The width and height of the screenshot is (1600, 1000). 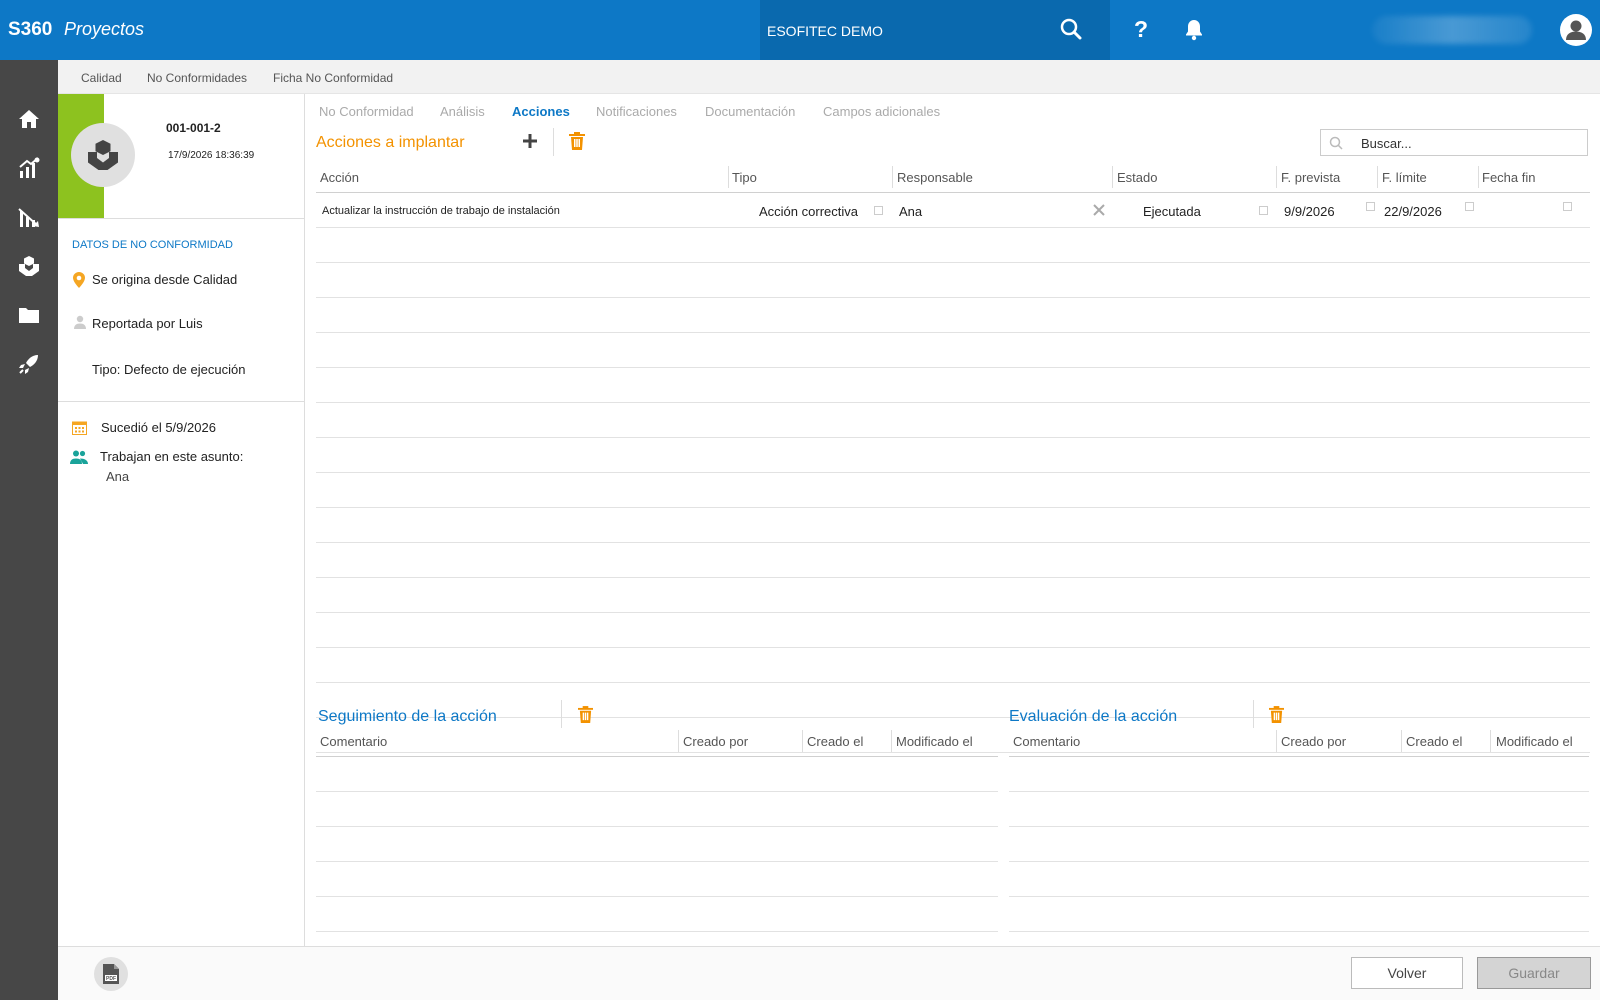 I want to click on top-bar: S360 Proyectos ESOFITEC DEMO ?, so click(x=800, y=30).